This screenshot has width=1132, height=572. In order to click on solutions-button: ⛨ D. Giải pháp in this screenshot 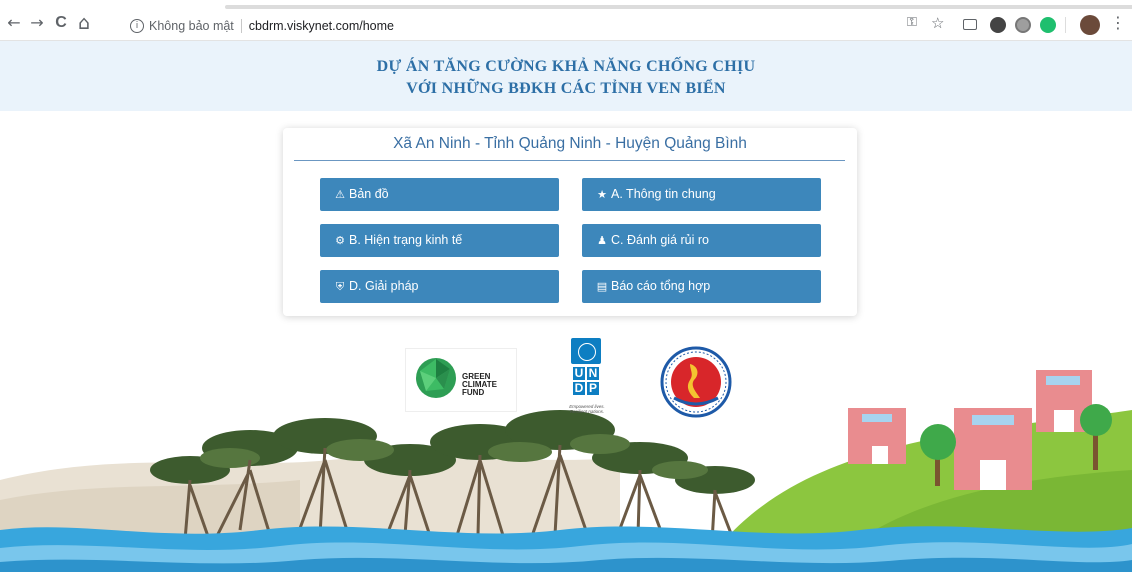, I will do `click(439, 286)`.